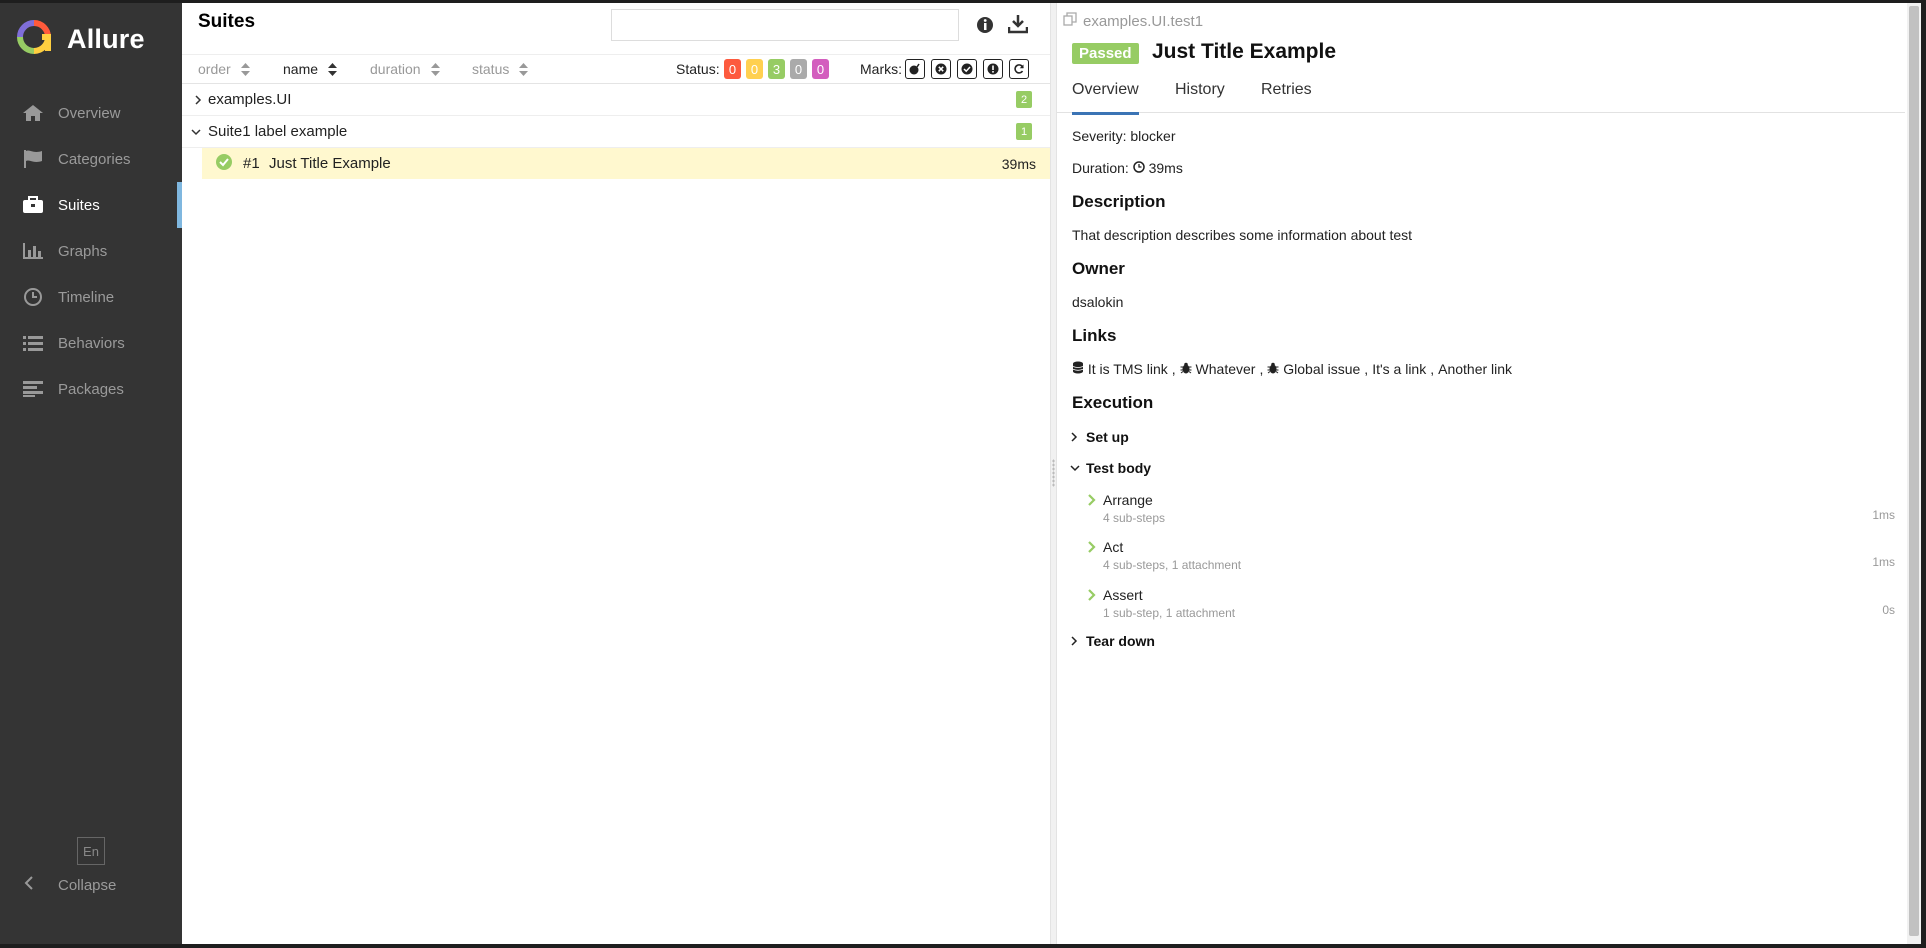 This screenshot has height=948, width=1926. Describe the element at coordinates (963, 946) in the screenshot. I see `window-frame-bottom` at that location.